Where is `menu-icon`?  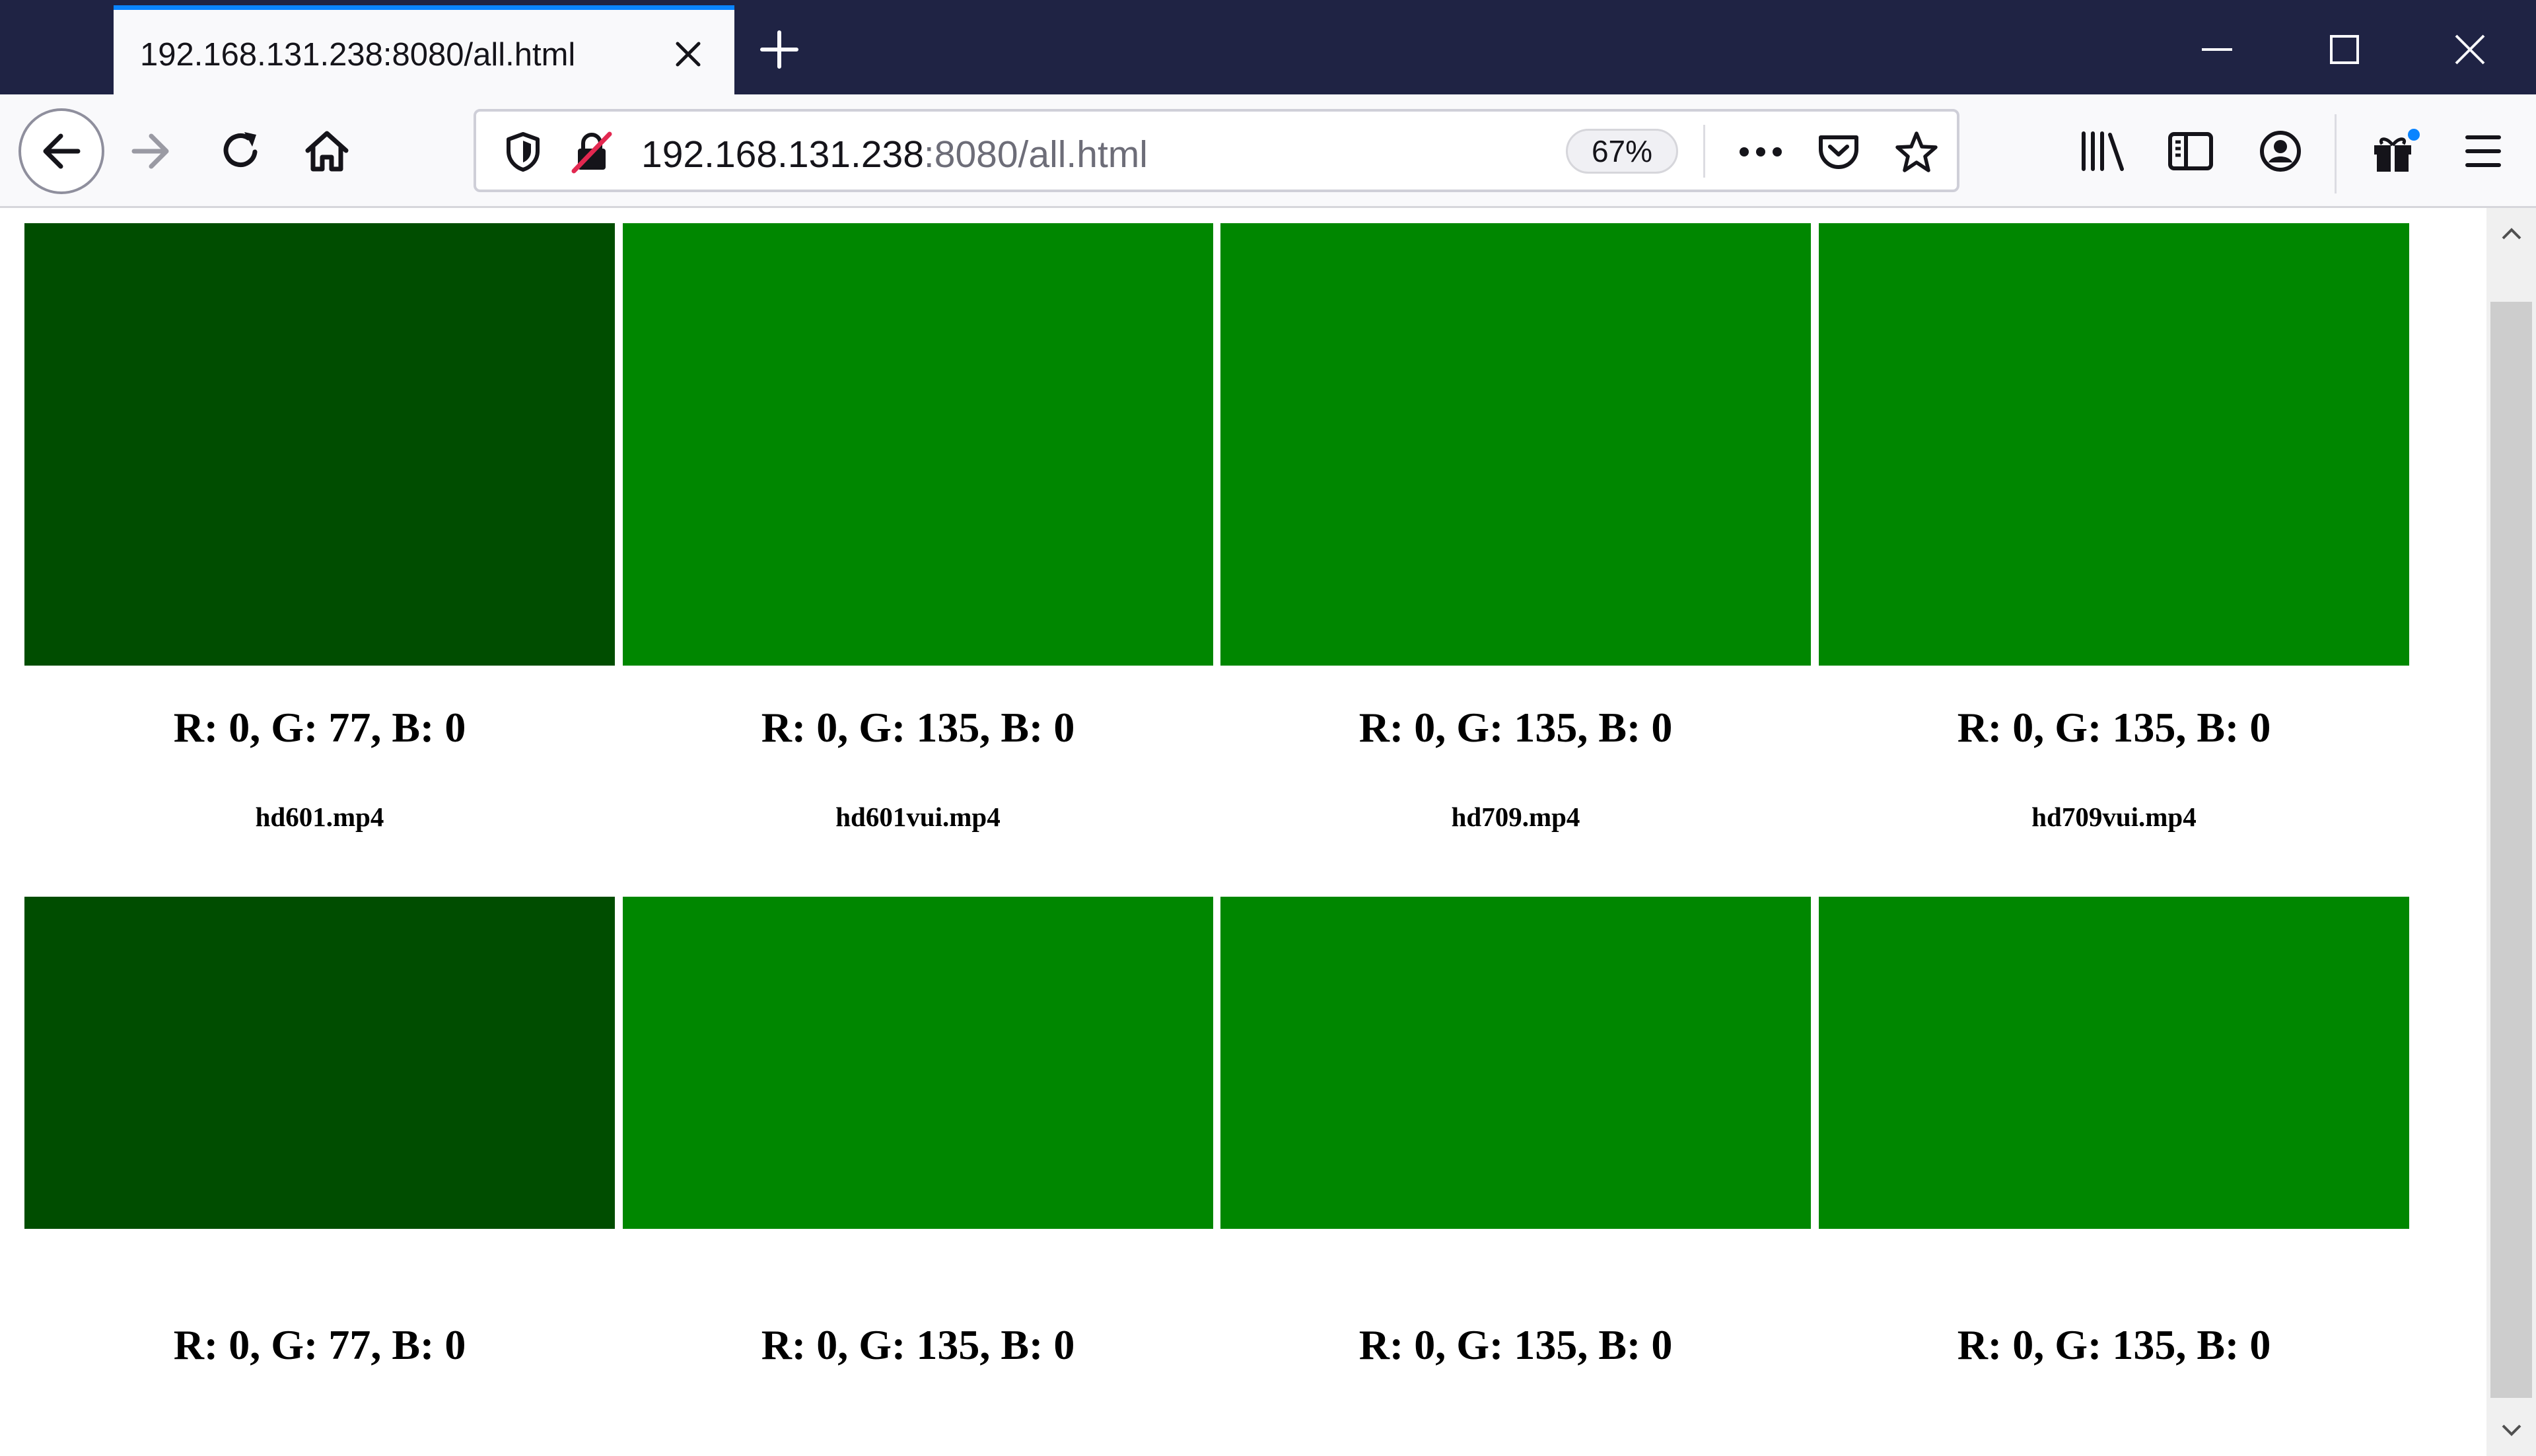
menu-icon is located at coordinates (2483, 151).